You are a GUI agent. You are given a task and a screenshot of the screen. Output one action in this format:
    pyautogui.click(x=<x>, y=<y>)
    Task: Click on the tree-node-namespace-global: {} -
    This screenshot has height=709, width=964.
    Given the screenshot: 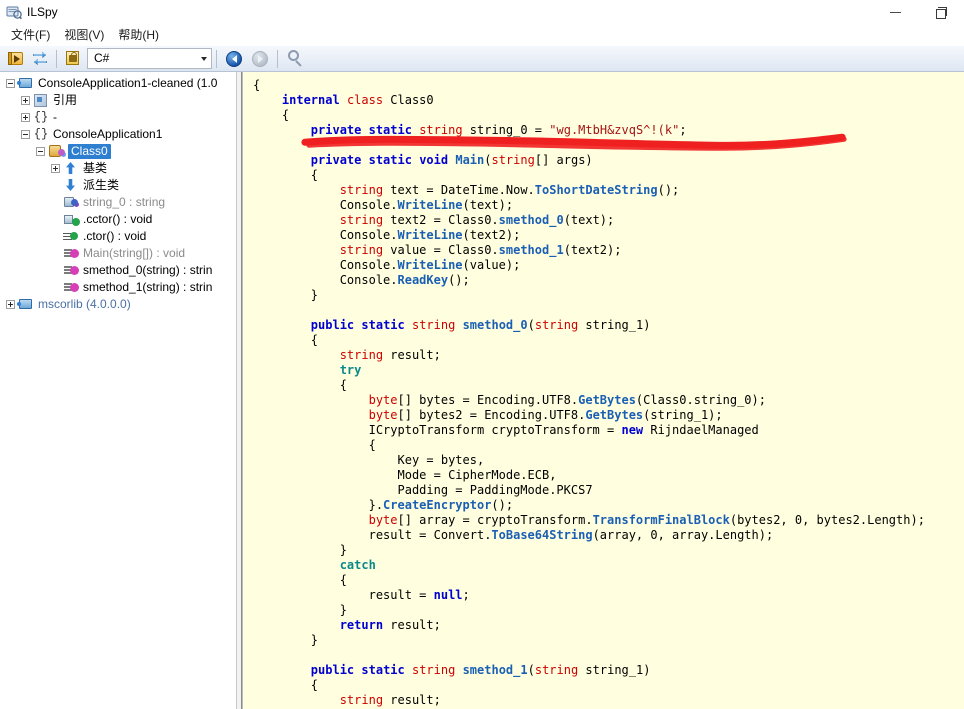 What is the action you would take?
    pyautogui.click(x=118, y=117)
    